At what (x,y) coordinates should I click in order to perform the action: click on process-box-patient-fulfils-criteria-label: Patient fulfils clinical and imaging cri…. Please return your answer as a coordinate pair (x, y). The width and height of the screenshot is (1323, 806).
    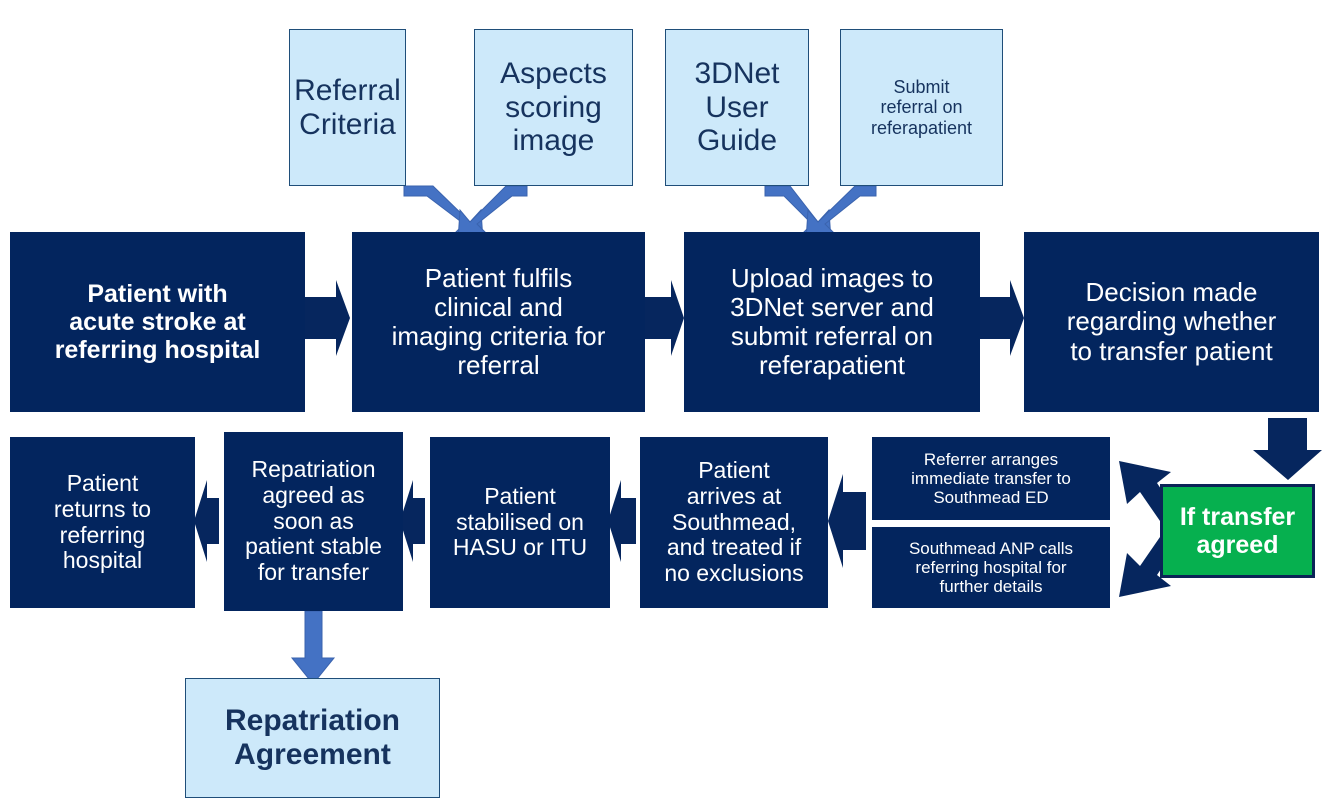
    Looking at the image, I should click on (498, 321).